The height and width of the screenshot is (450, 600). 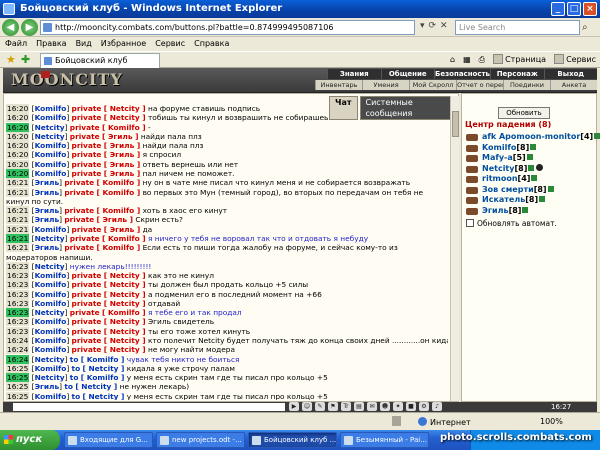 What do you see at coordinates (385, 85) in the screenshot?
I see `subnav-skills: Умения` at bounding box center [385, 85].